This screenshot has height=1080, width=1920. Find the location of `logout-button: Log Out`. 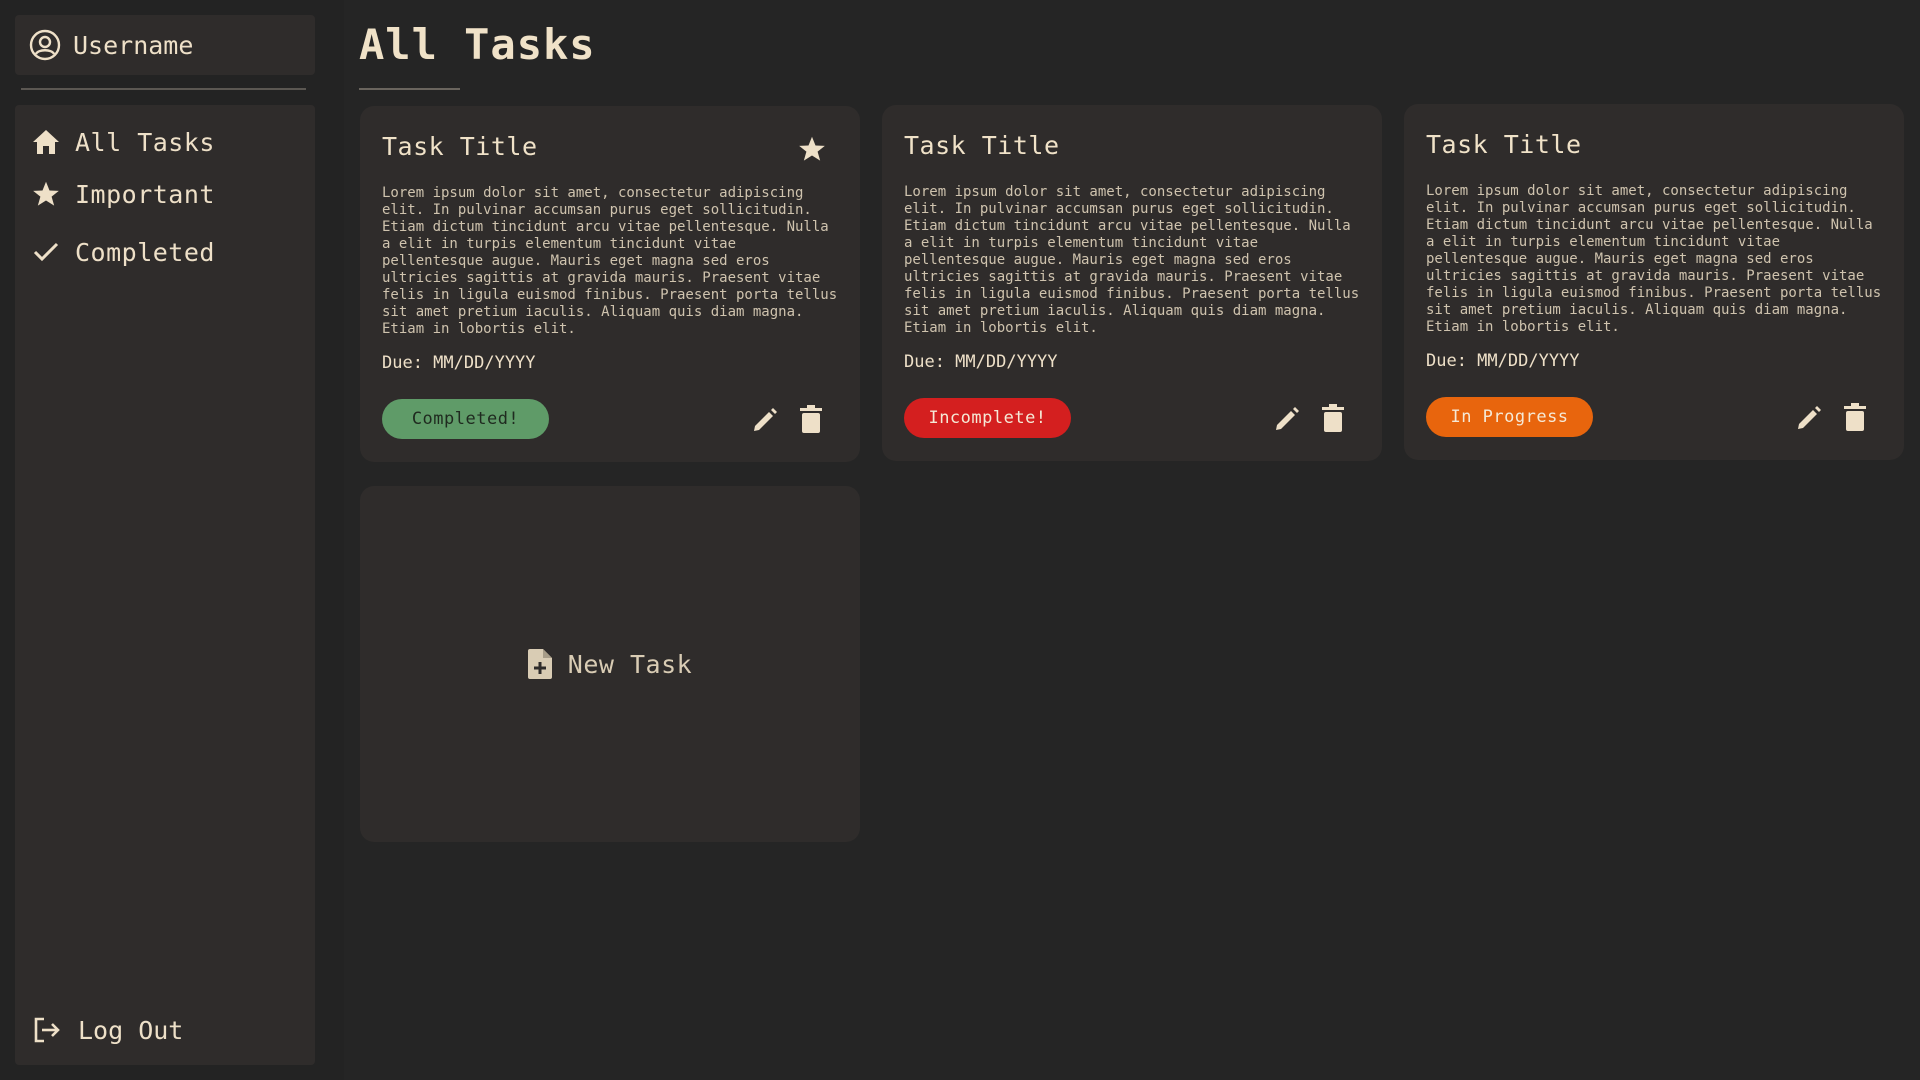

logout-button: Log Out is located at coordinates (107, 1030).